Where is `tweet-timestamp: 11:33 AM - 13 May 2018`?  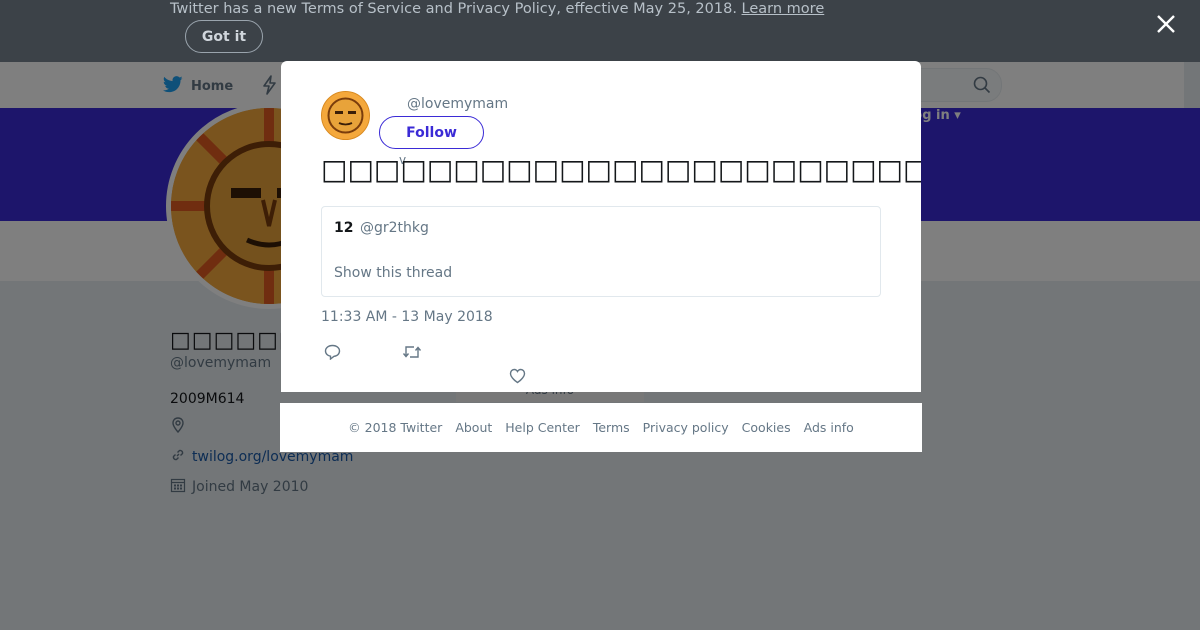 tweet-timestamp: 11:33 AM - 13 May 2018 is located at coordinates (407, 317).